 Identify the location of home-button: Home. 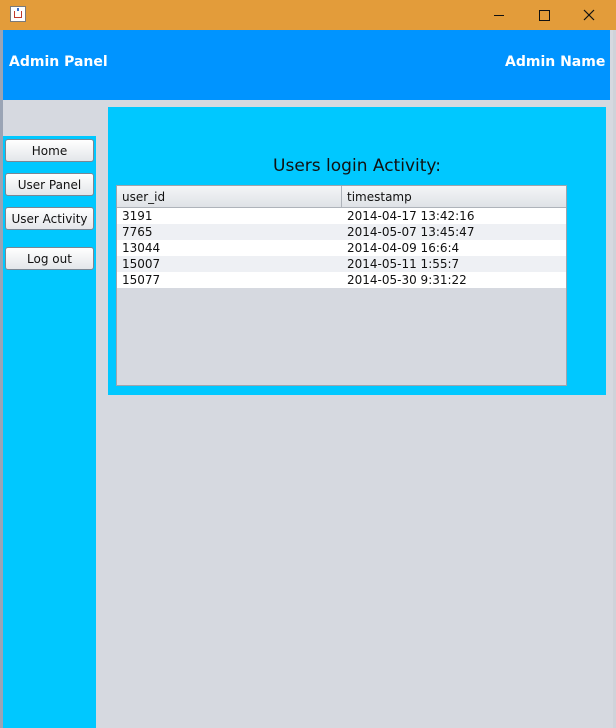
(49, 150).